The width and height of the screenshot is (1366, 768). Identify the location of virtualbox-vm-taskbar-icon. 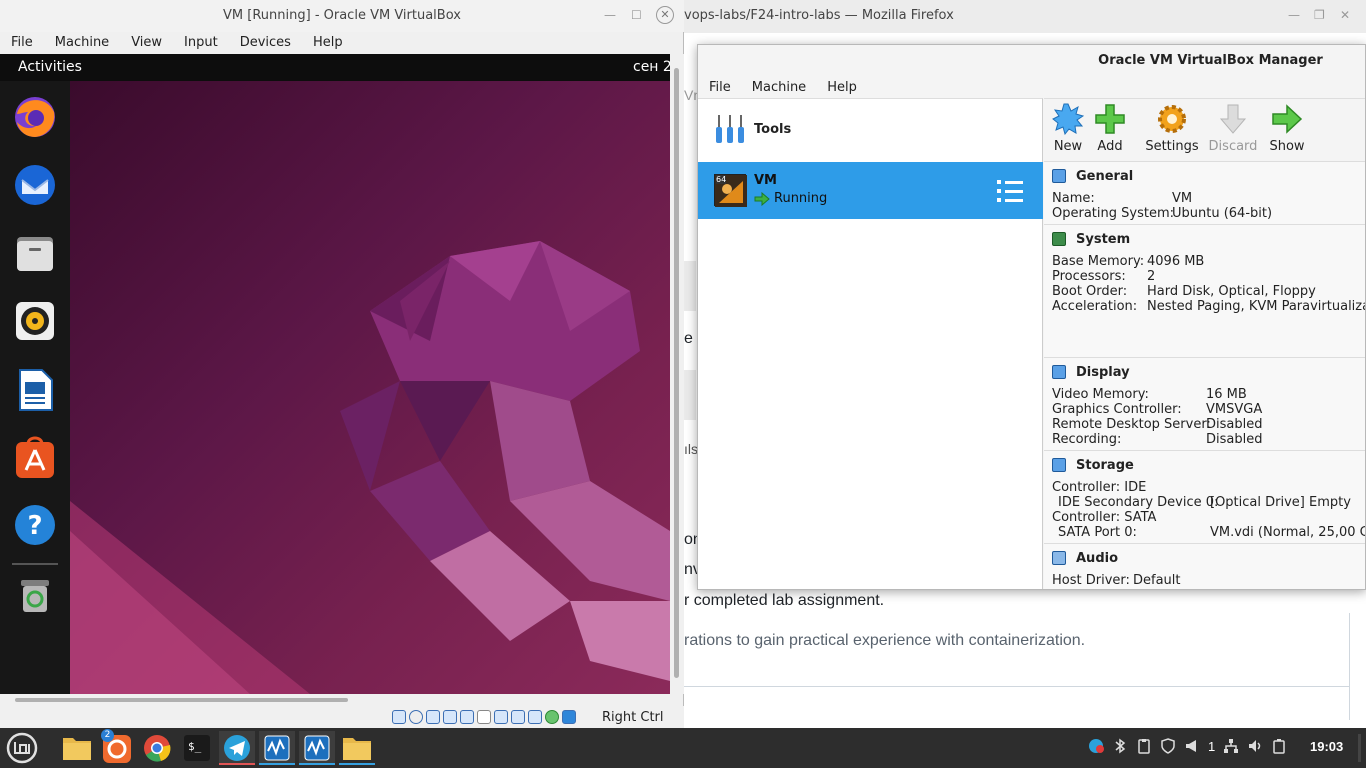
(277, 748).